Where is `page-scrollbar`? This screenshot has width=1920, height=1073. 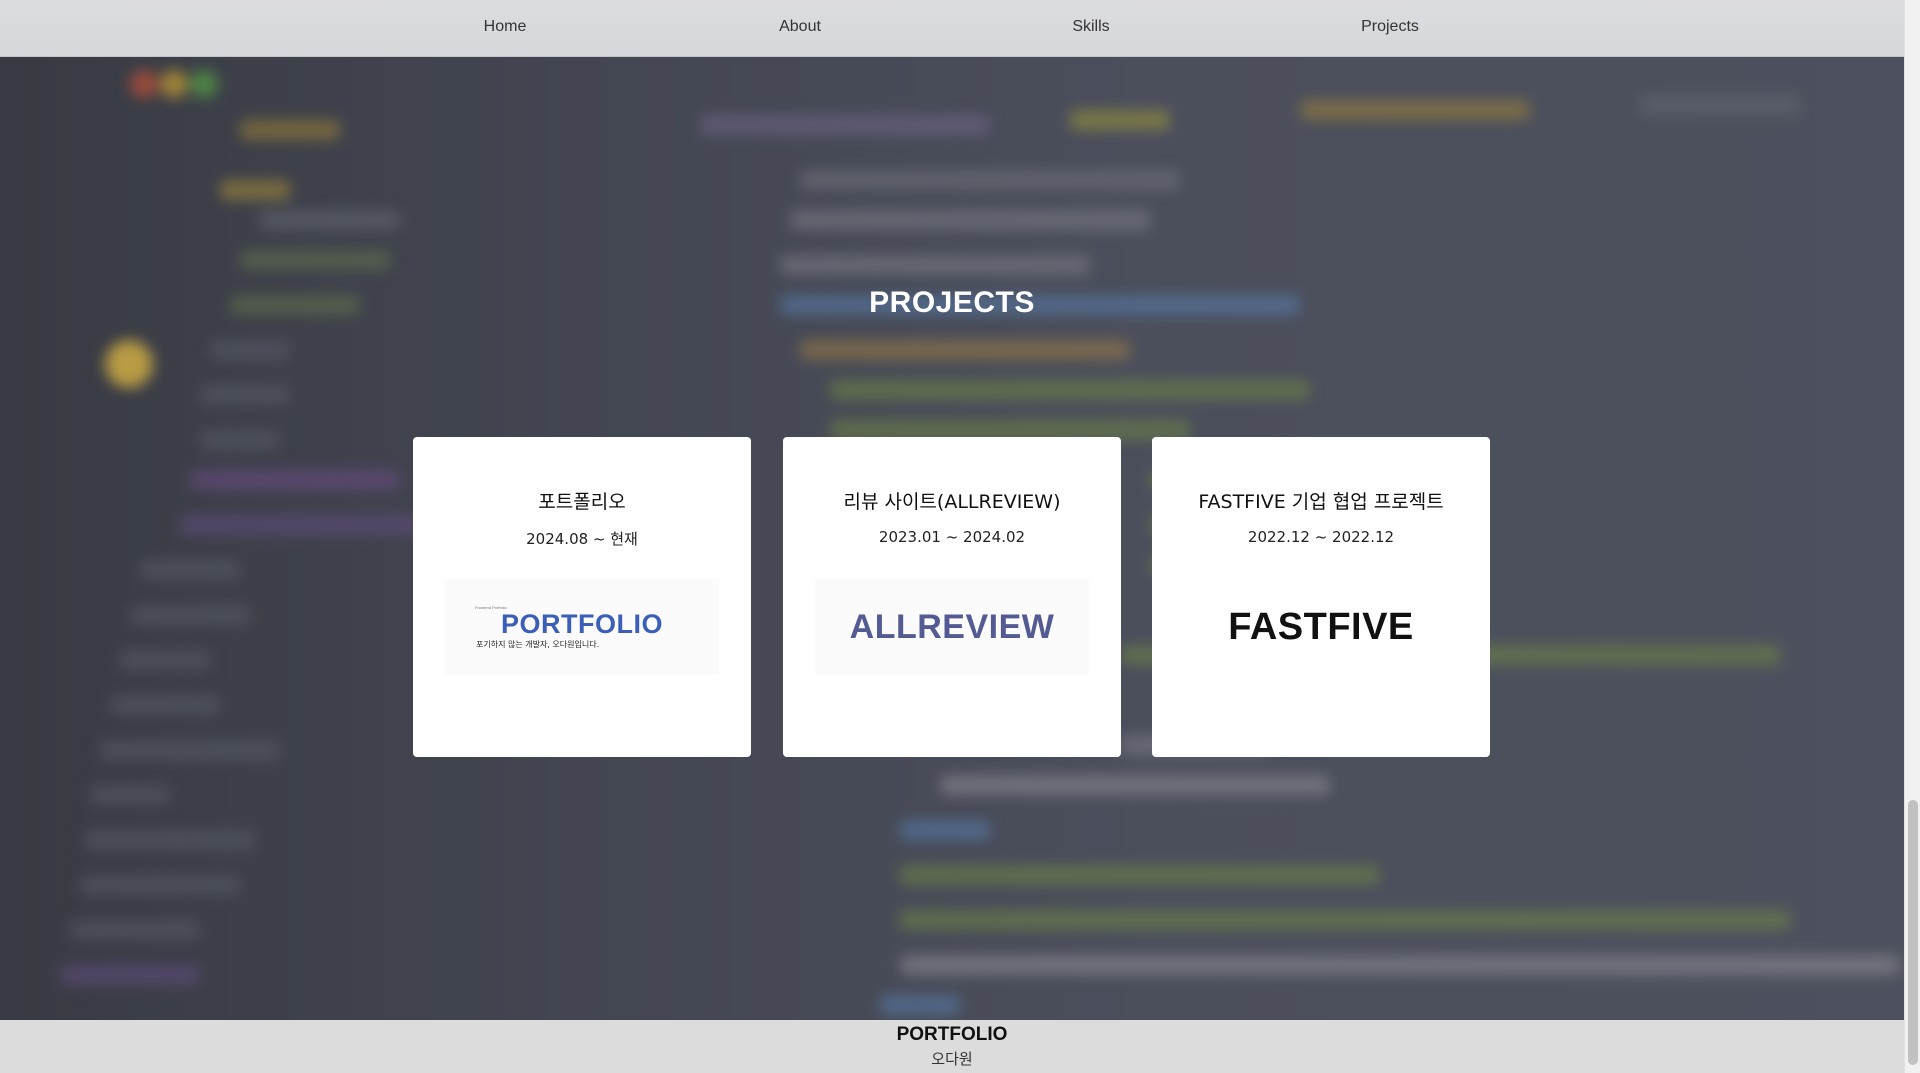 page-scrollbar is located at coordinates (1912, 536).